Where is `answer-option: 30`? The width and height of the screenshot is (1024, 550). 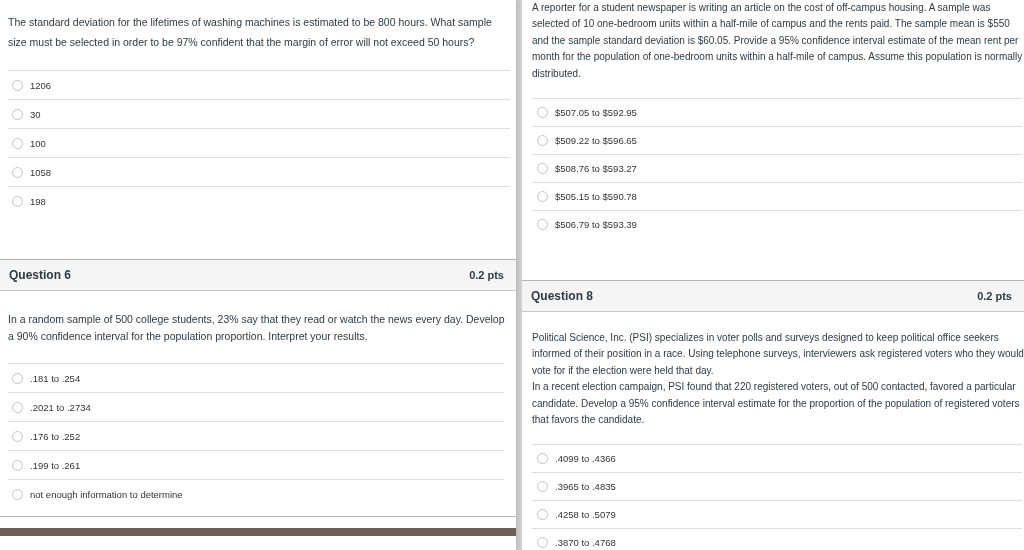
answer-option: 30 is located at coordinates (35, 114).